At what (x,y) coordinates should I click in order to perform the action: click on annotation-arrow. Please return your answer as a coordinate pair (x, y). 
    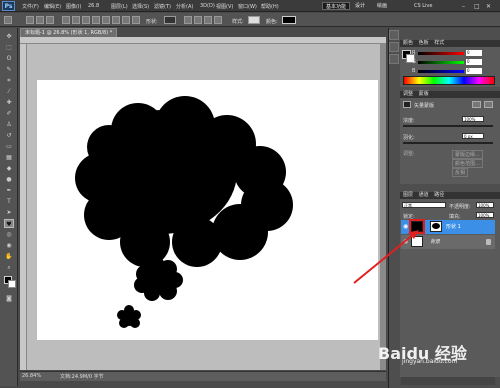
    Looking at the image, I should click on (386, 257).